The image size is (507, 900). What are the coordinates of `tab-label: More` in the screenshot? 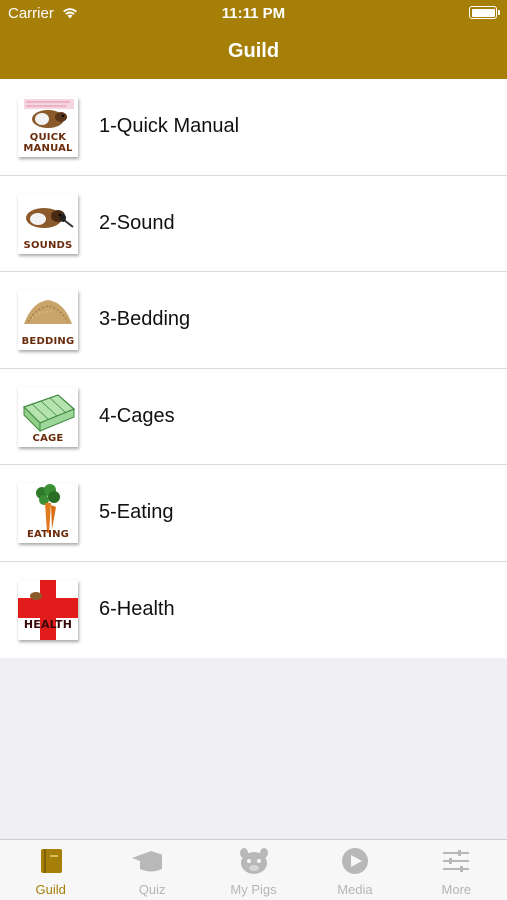 It's located at (456, 889).